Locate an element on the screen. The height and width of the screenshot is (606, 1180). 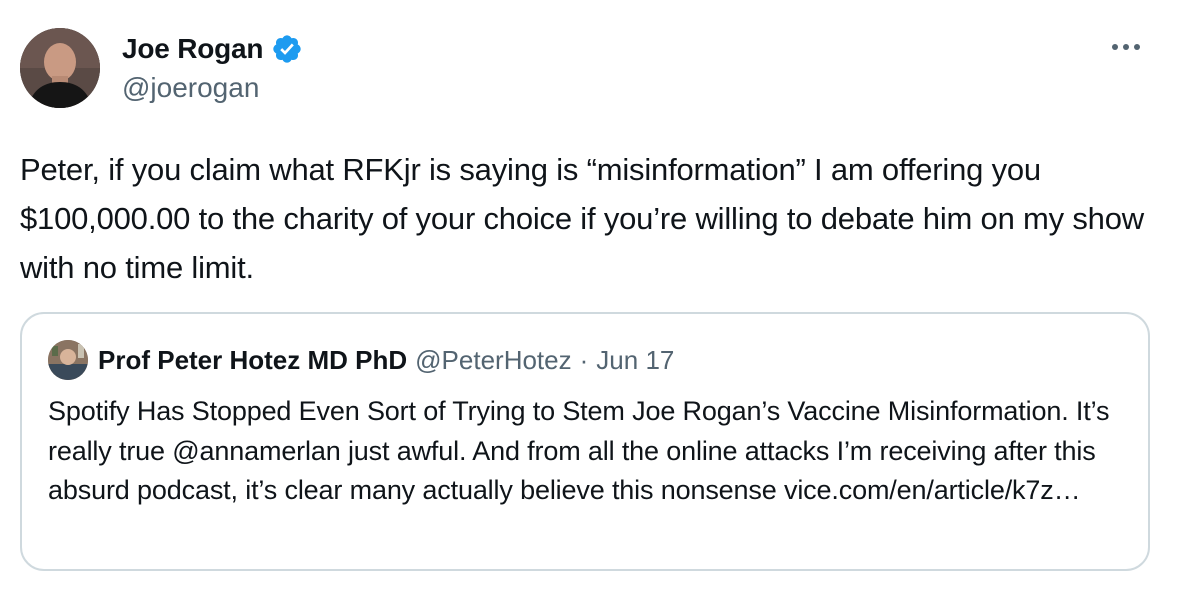
more-options-icon is located at coordinates (1126, 47).